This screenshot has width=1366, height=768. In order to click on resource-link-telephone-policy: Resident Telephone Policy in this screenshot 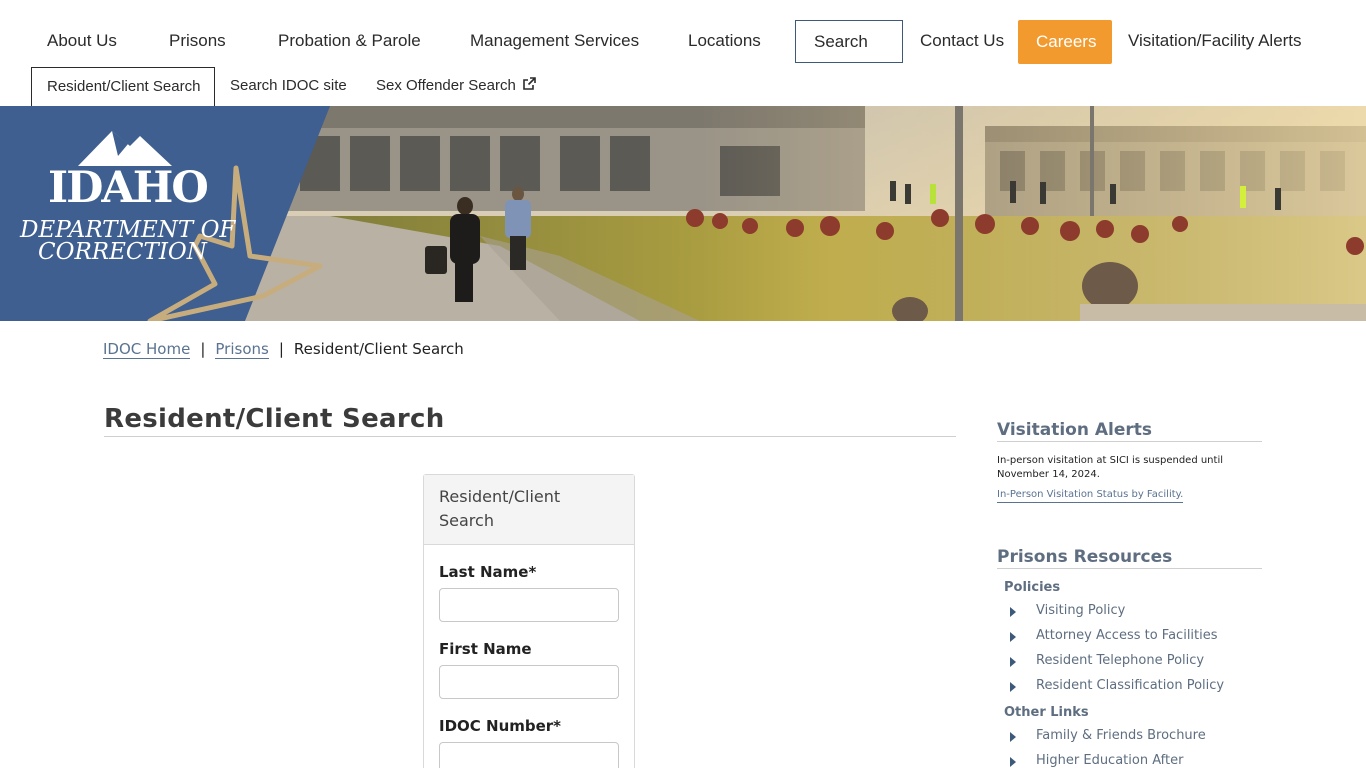, I will do `click(1136, 661)`.